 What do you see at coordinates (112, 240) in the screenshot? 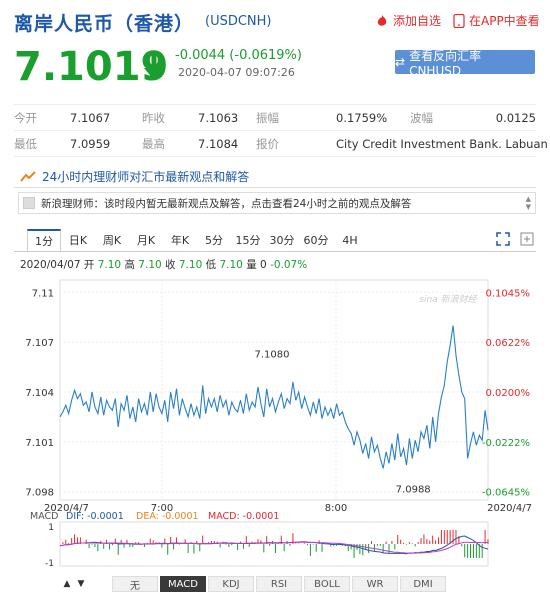
I see `tab-weekly-k: 周K` at bounding box center [112, 240].